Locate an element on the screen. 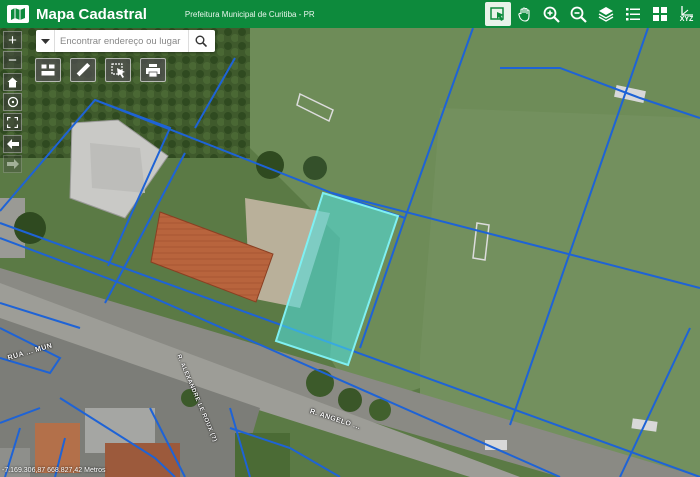  zoom-out-button: − is located at coordinates (12, 60).